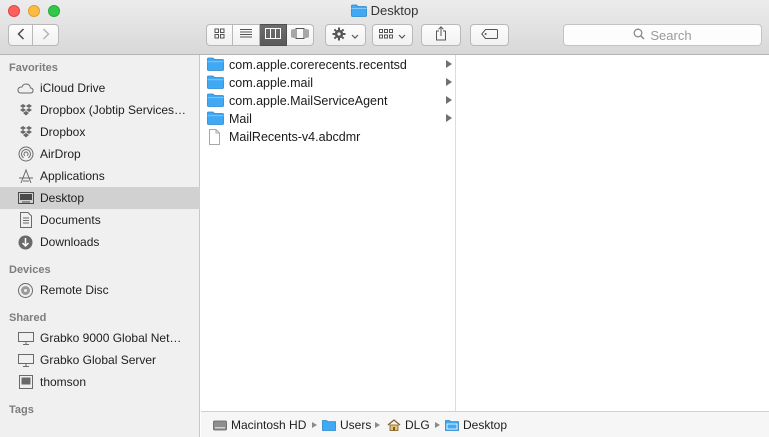 The width and height of the screenshot is (769, 437). I want to click on search-icon, so click(641, 35).